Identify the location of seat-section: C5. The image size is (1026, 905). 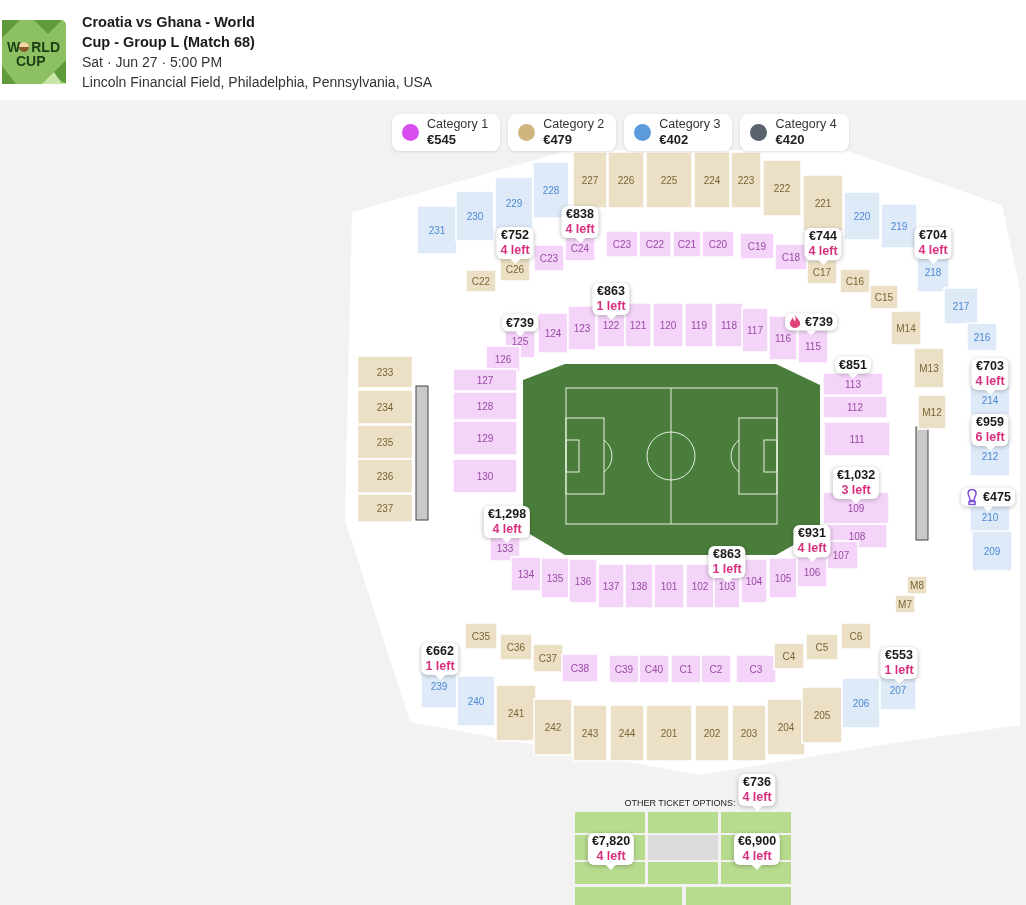
(822, 647).